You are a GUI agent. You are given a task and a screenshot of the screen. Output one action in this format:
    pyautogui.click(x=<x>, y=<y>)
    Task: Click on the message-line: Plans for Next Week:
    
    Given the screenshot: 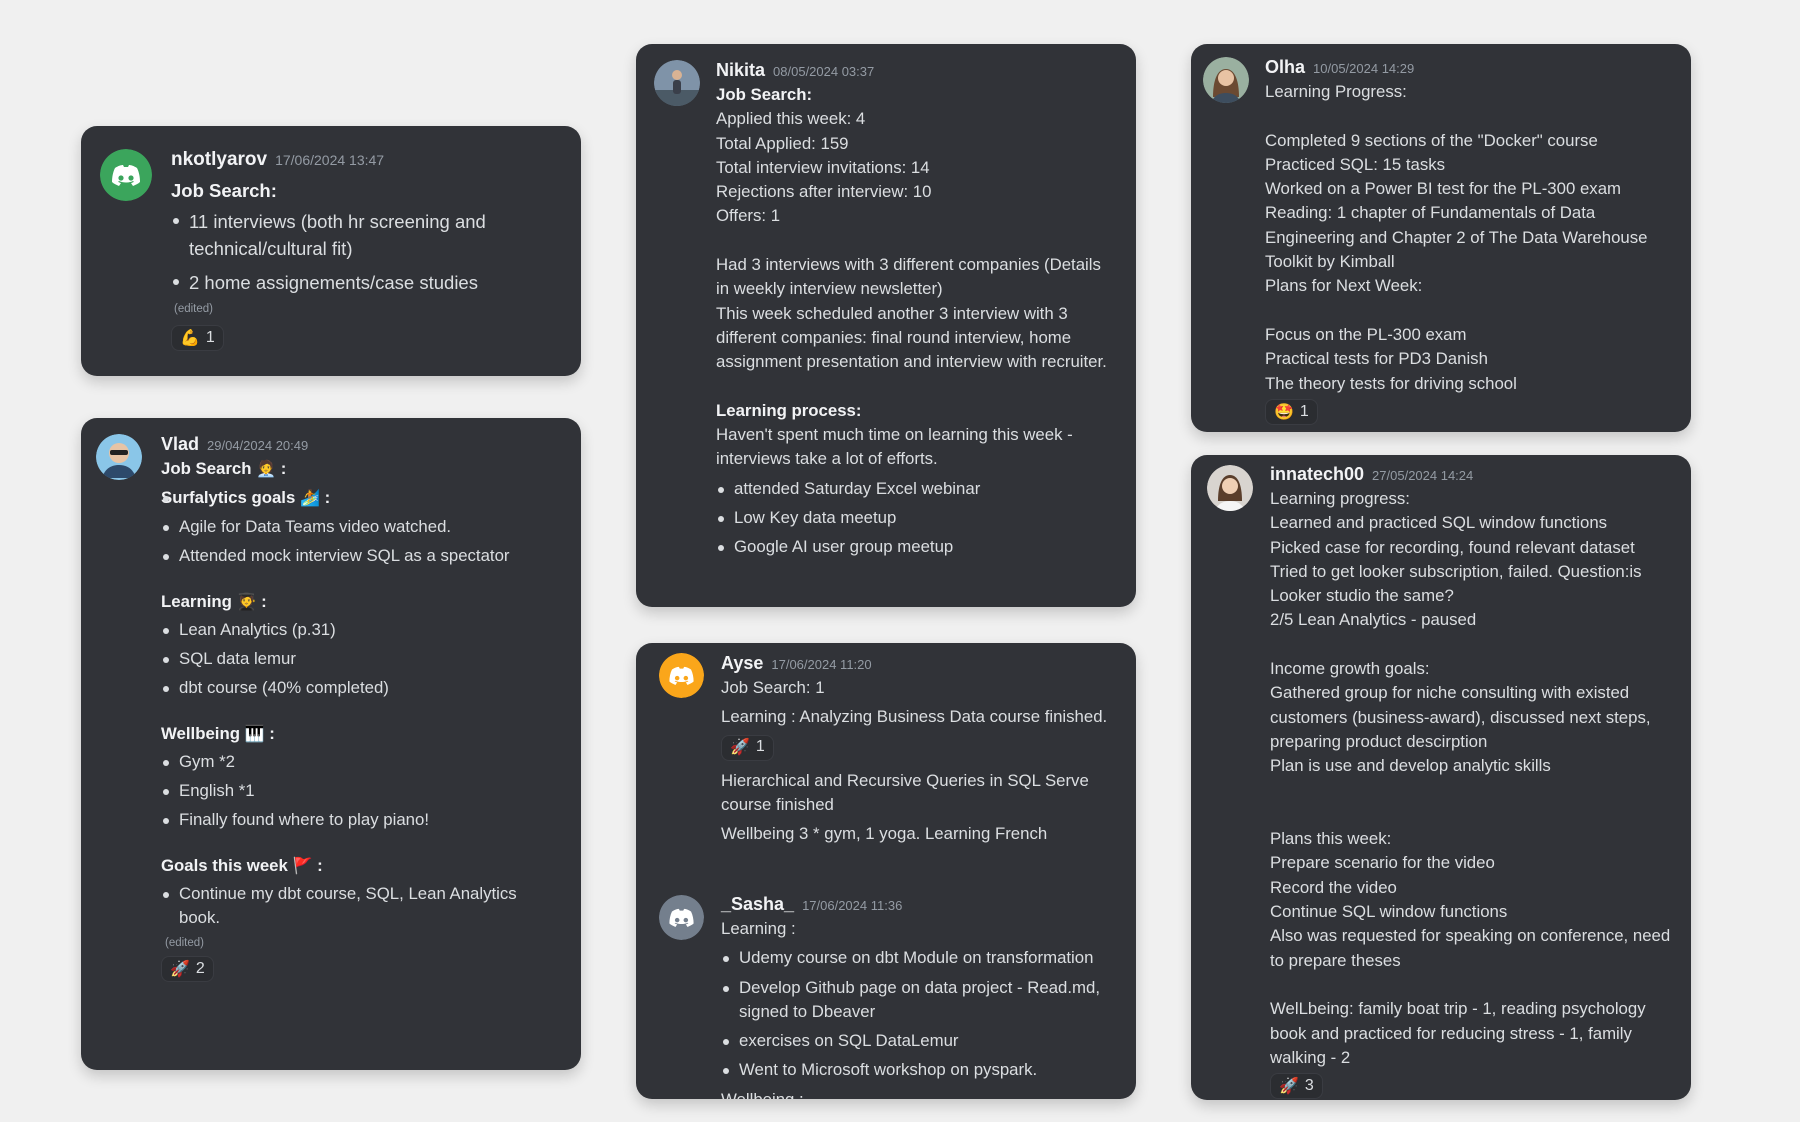 What is the action you would take?
    pyautogui.click(x=1344, y=286)
    